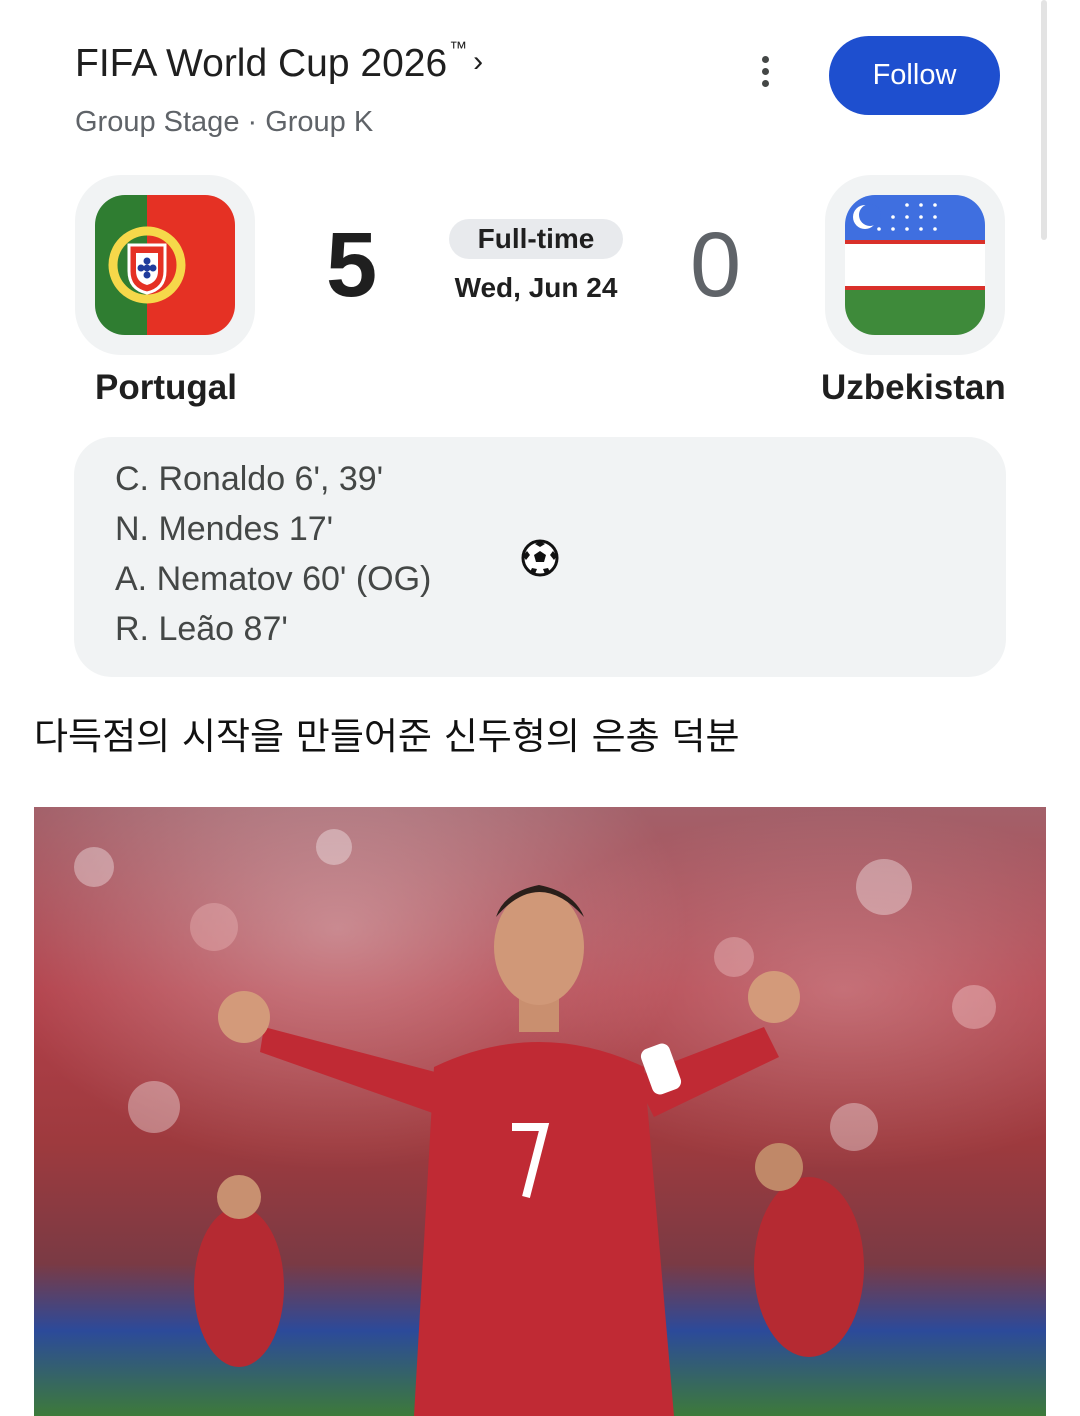 The height and width of the screenshot is (1416, 1080). I want to click on goal-scorer-item: N. Mendes 17', so click(224, 529).